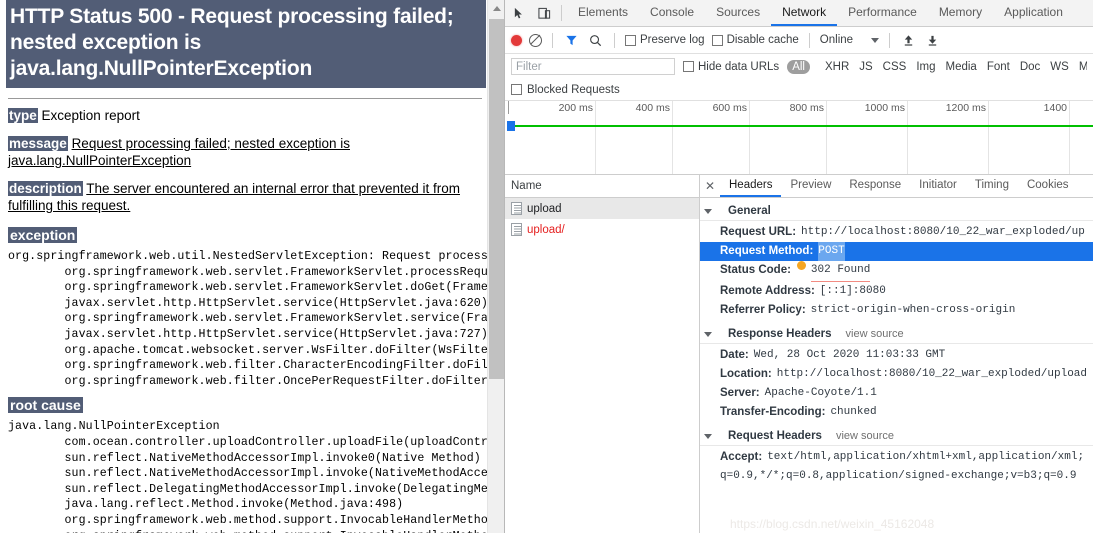 This screenshot has width=1093, height=533. Describe the element at coordinates (1080, 67) in the screenshot. I see `type-filter-manifest: Man` at that location.